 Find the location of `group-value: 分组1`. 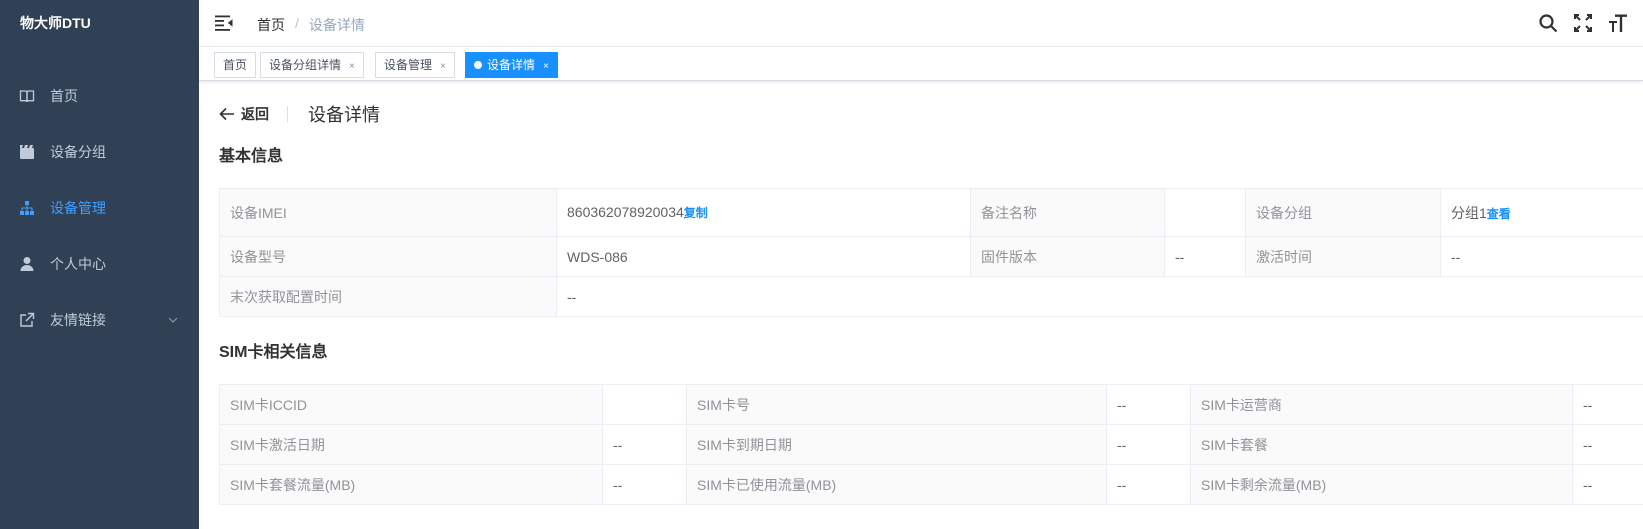

group-value: 分组1 is located at coordinates (1469, 212).